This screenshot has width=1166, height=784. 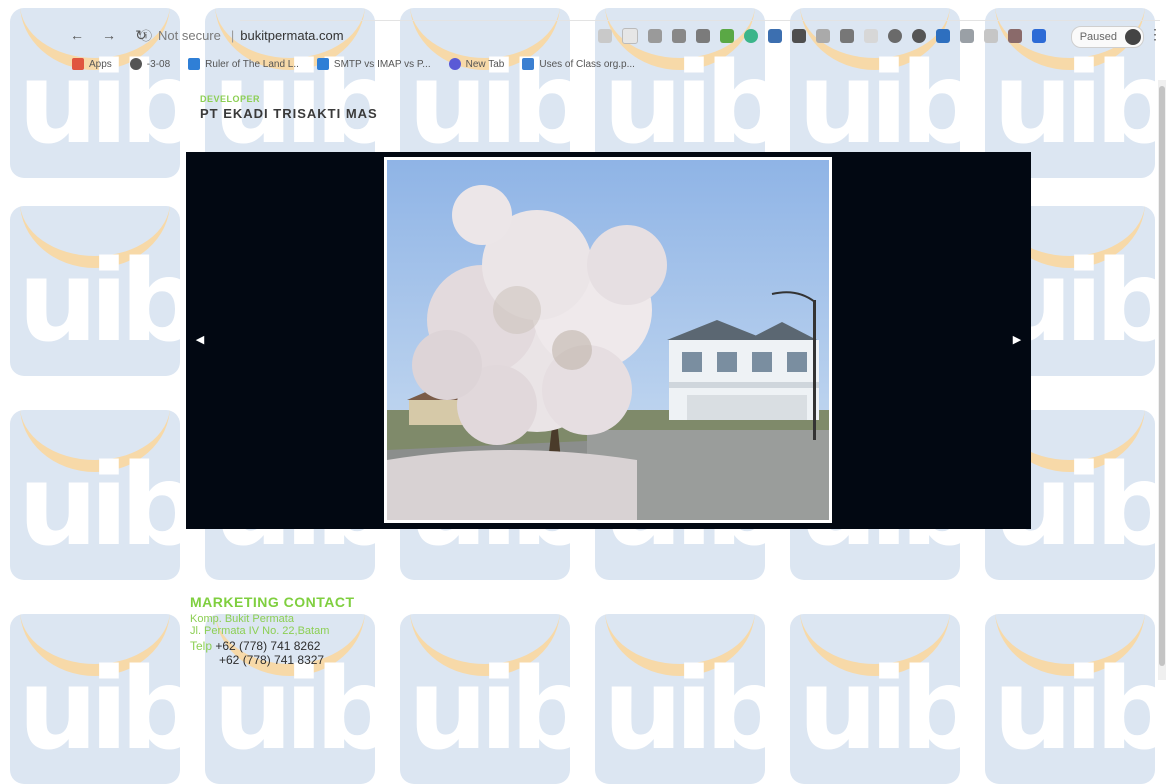 I want to click on back-arrow-icon: ←, so click(x=77, y=35).